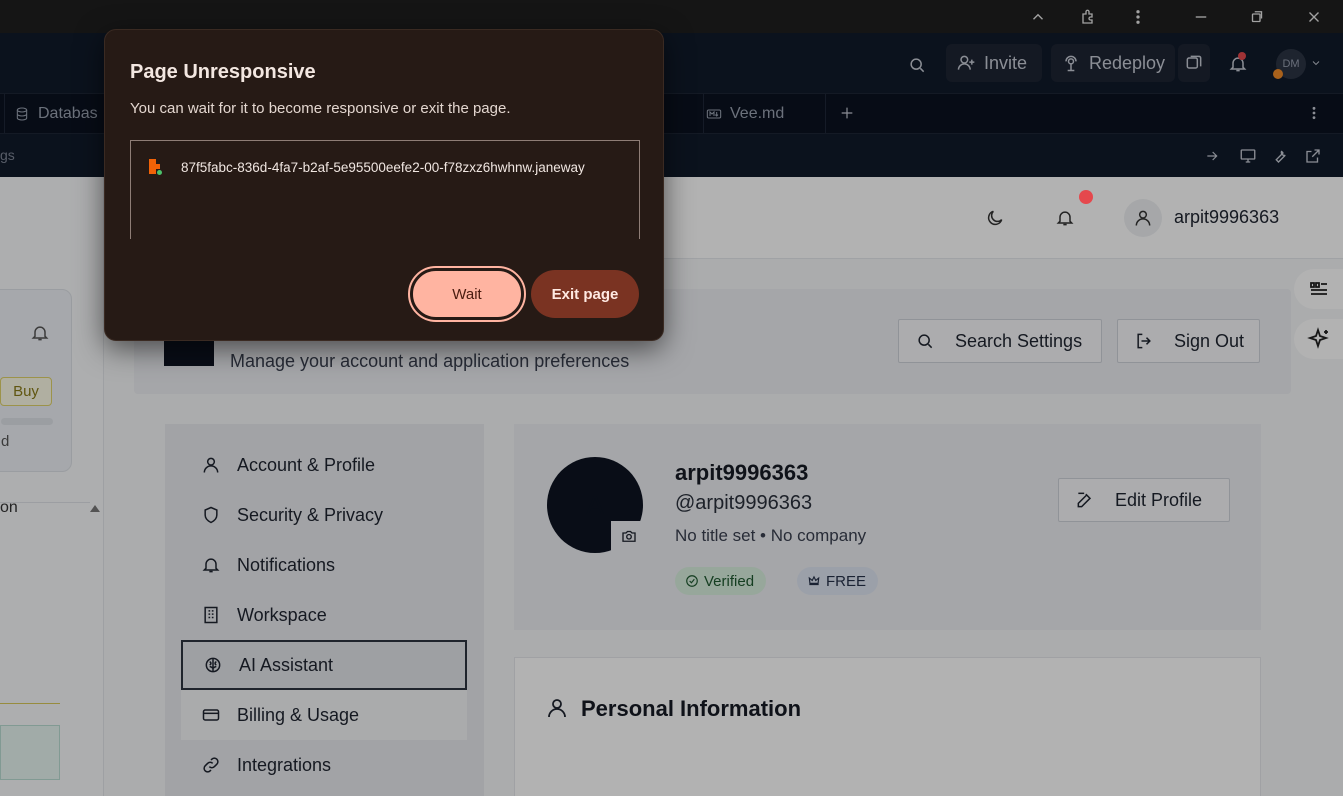 Image resolution: width=1343 pixels, height=796 pixels. I want to click on link-icon, so click(211, 765).